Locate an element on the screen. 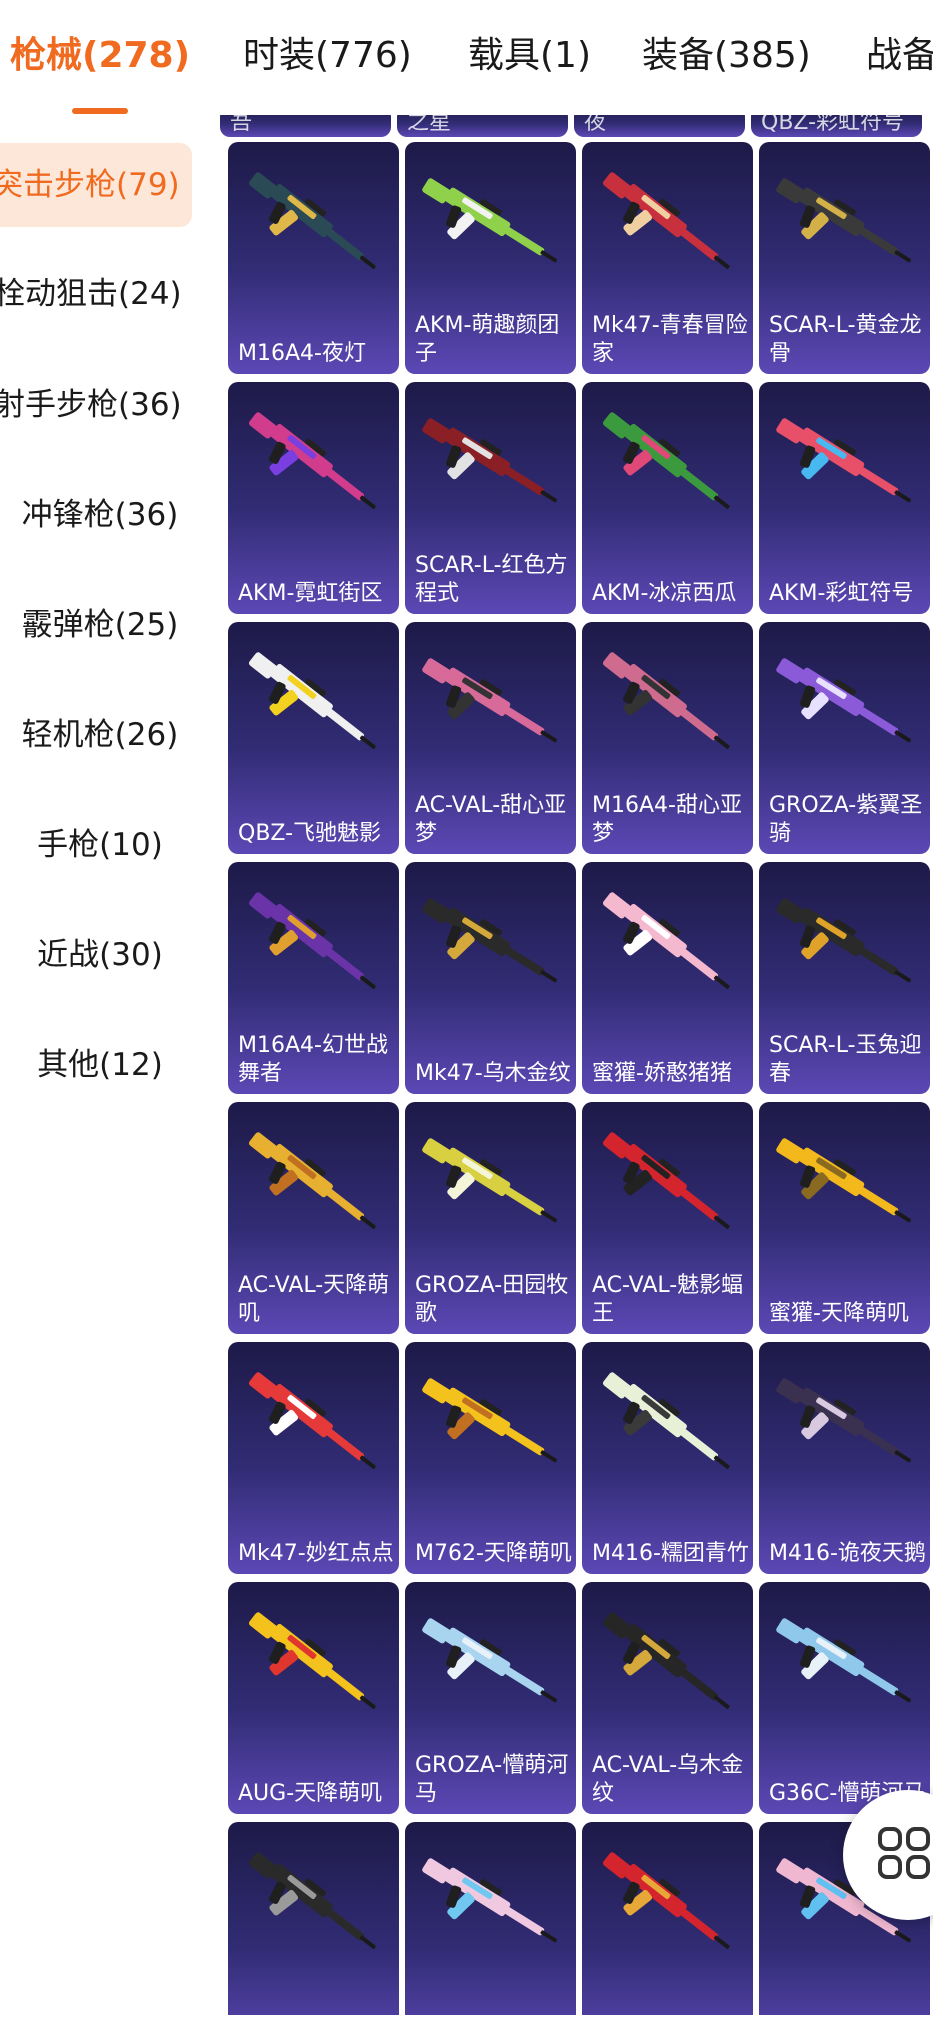 This screenshot has height=2035, width=933. skin-card: GROZA-田园牧歌 is located at coordinates (490, 1218).